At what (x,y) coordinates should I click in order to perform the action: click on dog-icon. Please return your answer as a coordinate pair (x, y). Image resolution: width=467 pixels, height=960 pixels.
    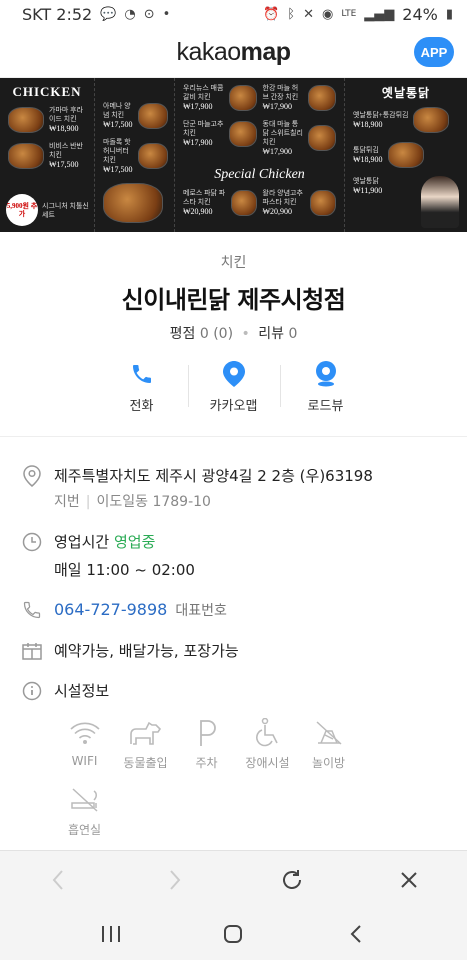
    Looking at the image, I should click on (146, 733).